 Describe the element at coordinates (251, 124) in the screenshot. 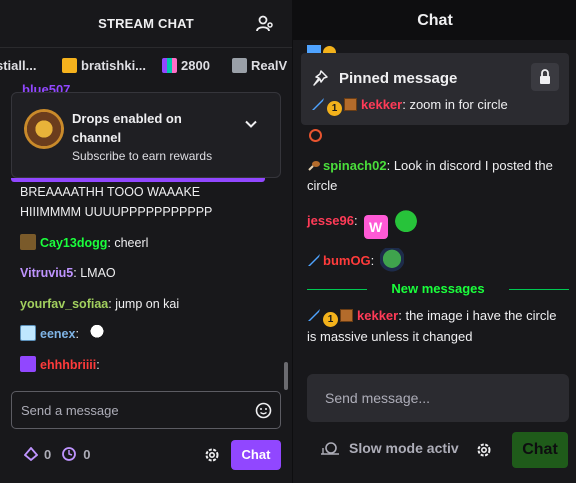

I see `chevron-down-icon` at that location.